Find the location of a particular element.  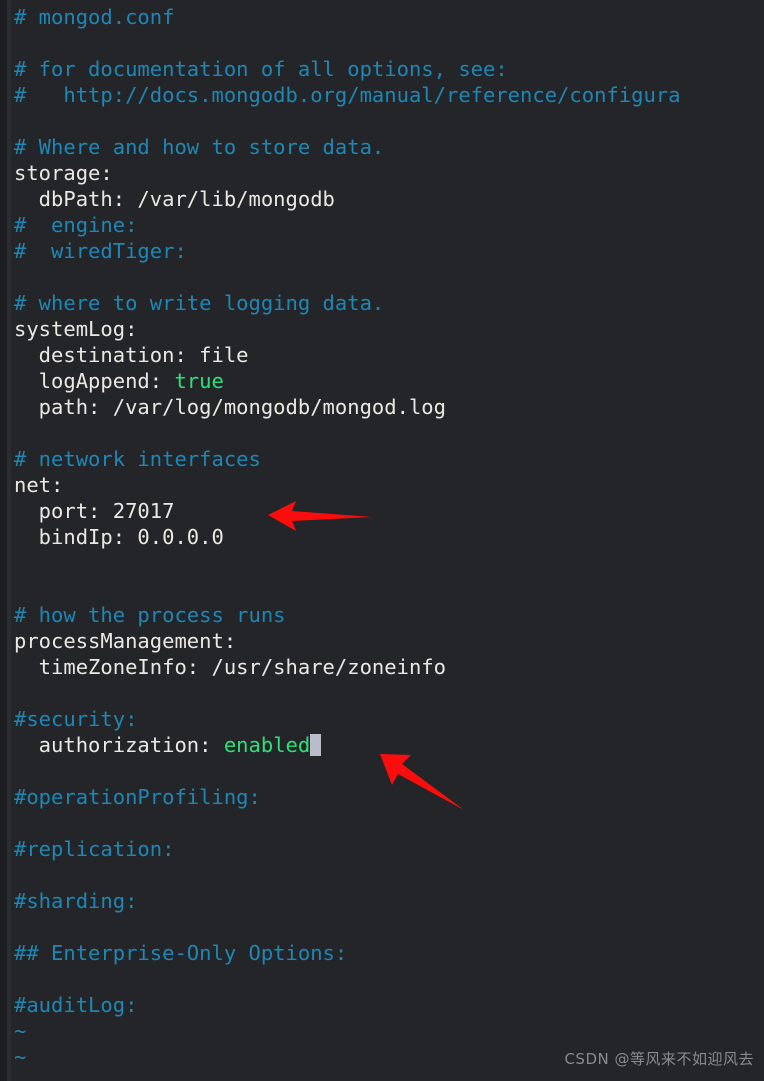

comment-text: # wiredTiger: is located at coordinates (100, 251).